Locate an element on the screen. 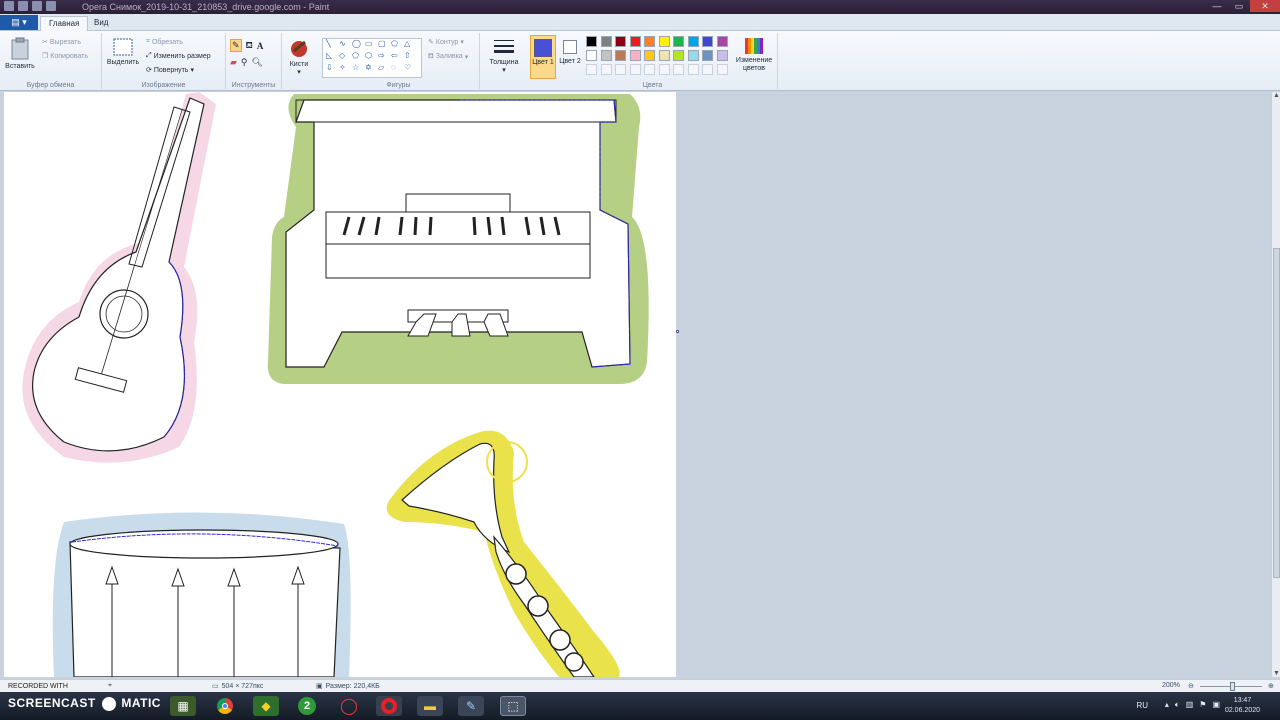 The height and width of the screenshot is (720, 1280). scrollbar-thumb is located at coordinates (1276, 413).